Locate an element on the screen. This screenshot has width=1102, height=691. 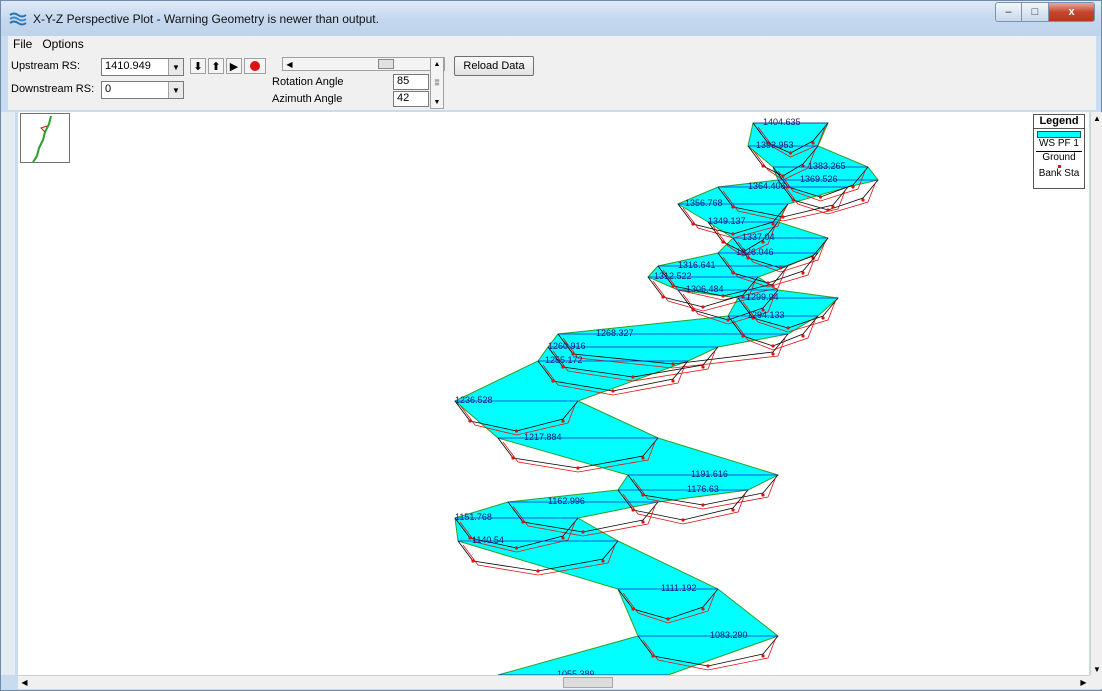
station-label: 1111.192 is located at coordinates (679, 588).